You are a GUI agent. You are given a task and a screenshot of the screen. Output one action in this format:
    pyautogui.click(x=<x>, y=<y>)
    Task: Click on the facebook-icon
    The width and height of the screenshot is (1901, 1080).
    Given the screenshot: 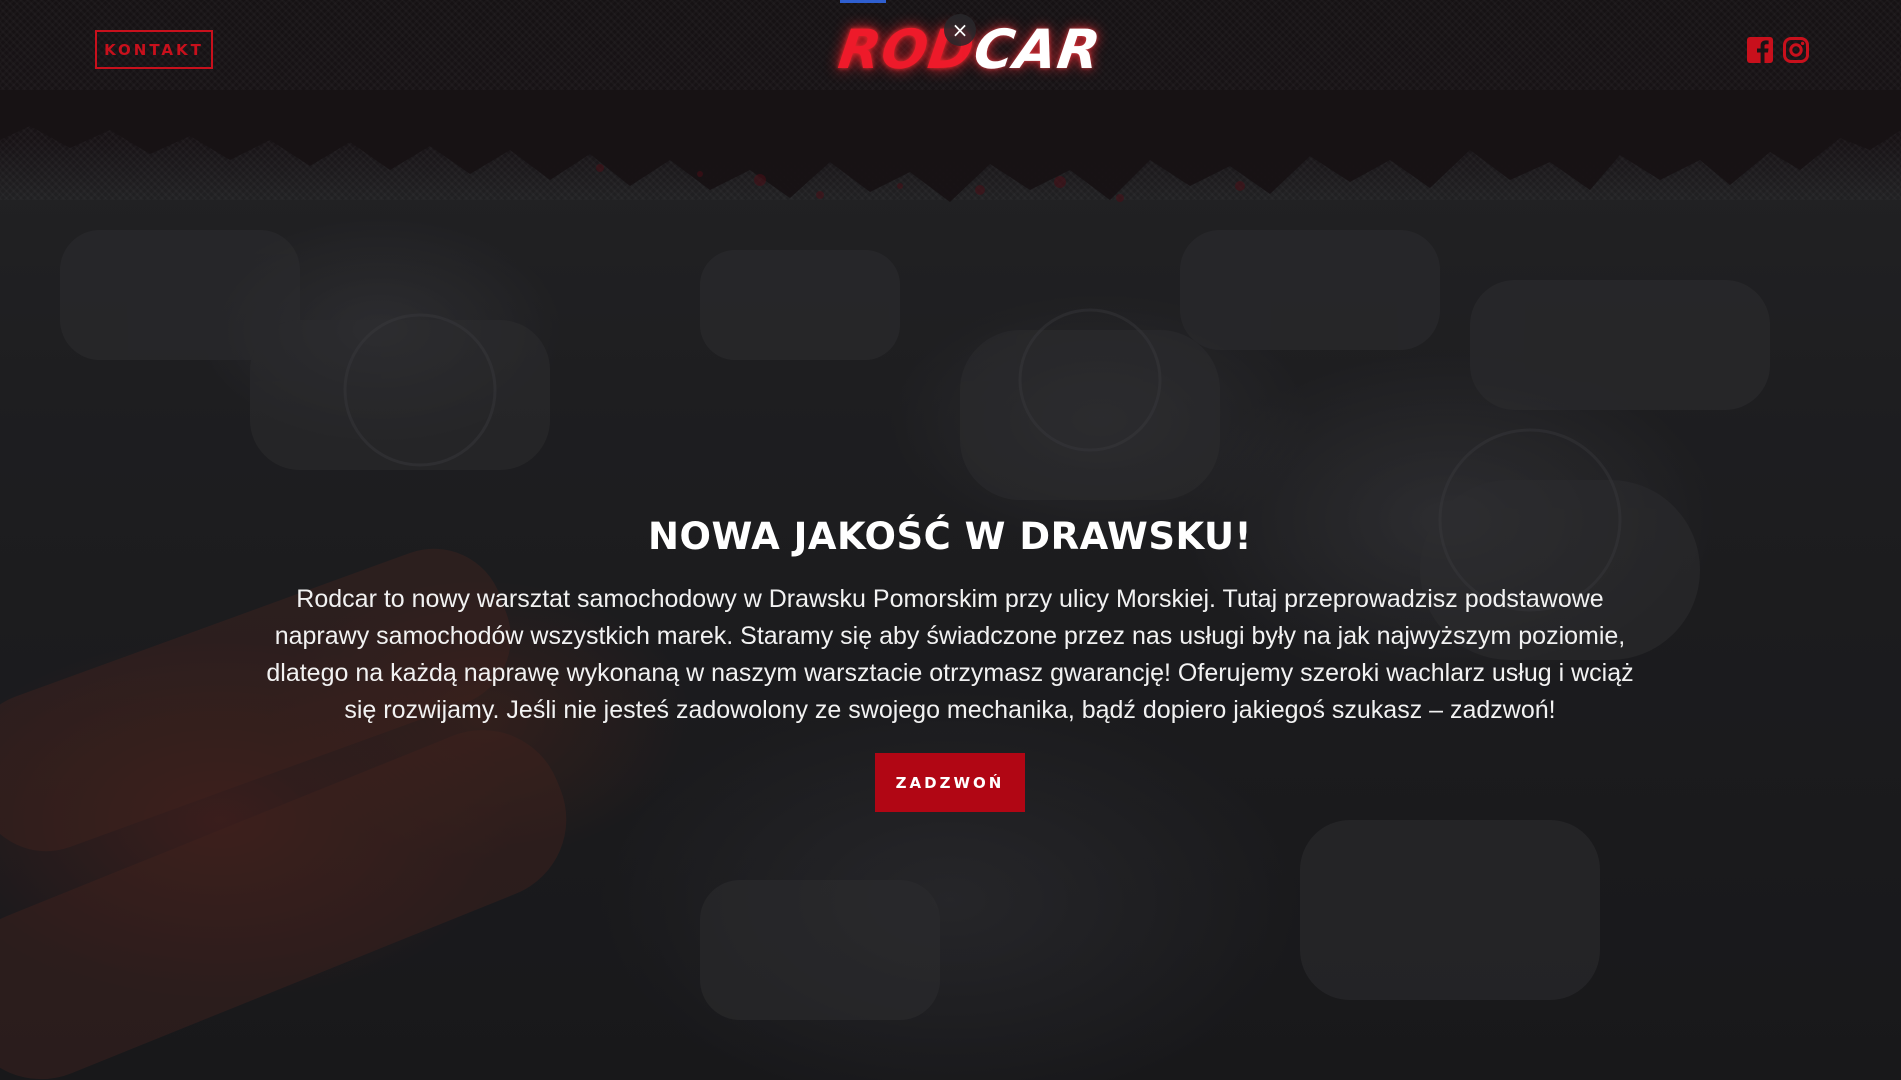 What is the action you would take?
    pyautogui.click(x=1760, y=50)
    